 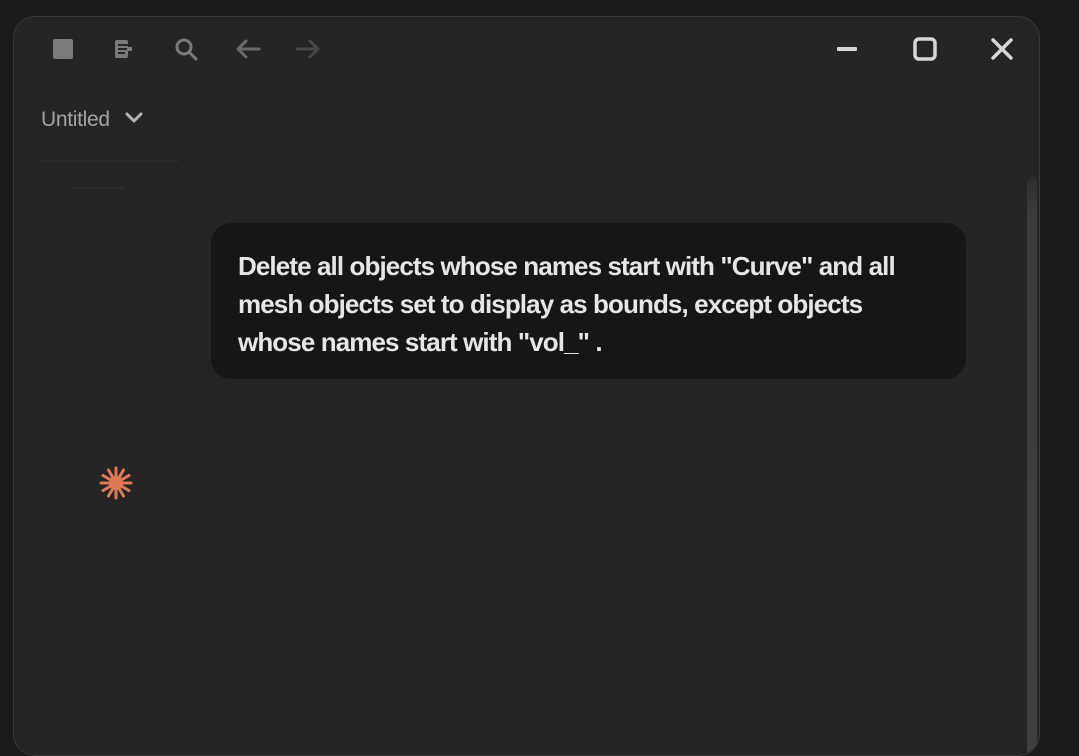 What do you see at coordinates (116, 483) in the screenshot?
I see `thinking-spinner-icon` at bounding box center [116, 483].